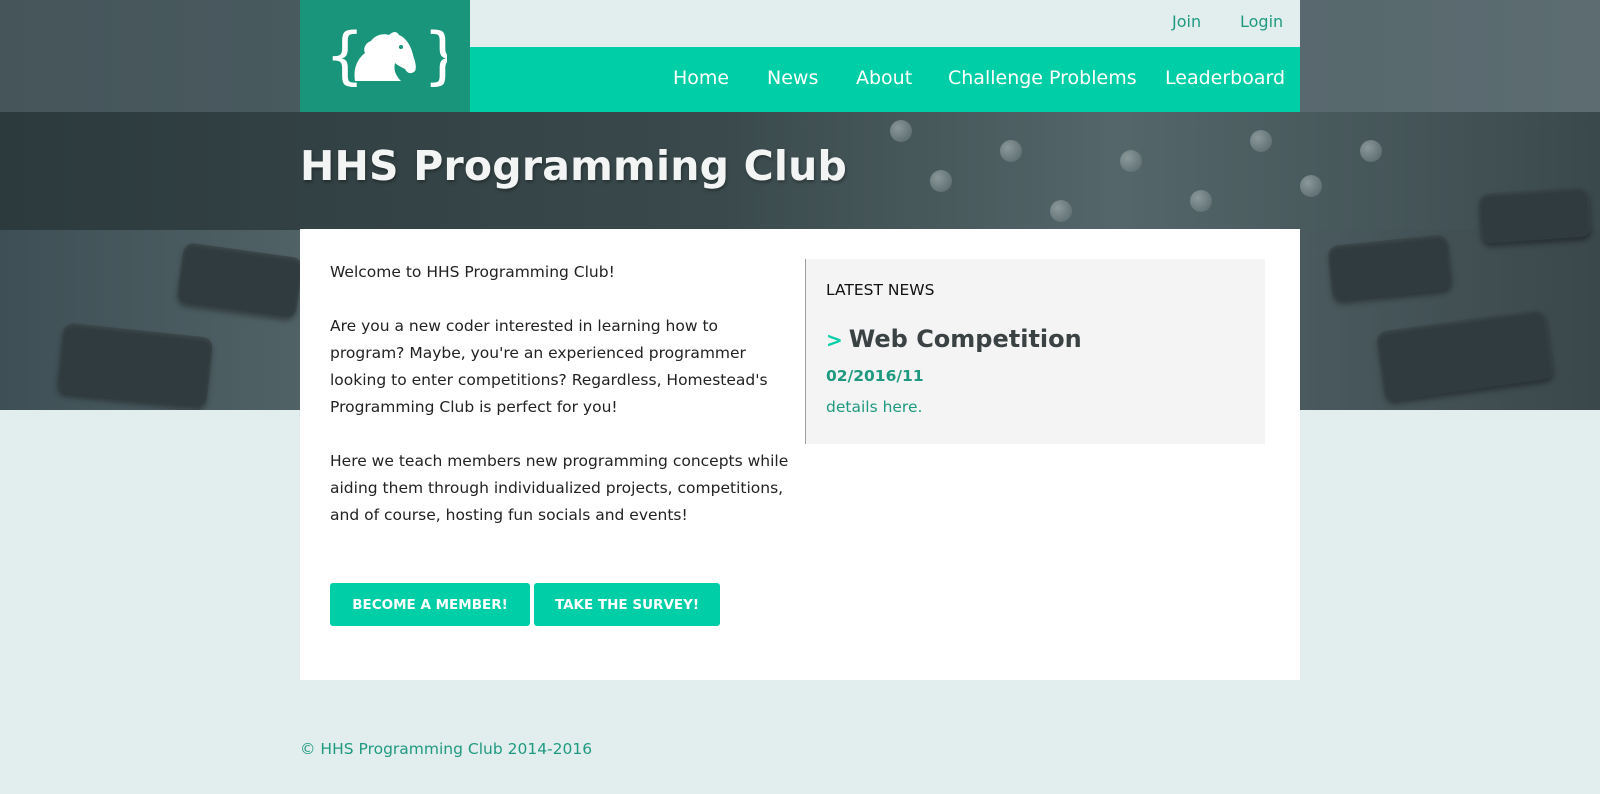 Image resolution: width=1600 pixels, height=794 pixels. What do you see at coordinates (627, 604) in the screenshot?
I see `take-survey-button: TAKE THE SURVEY!` at bounding box center [627, 604].